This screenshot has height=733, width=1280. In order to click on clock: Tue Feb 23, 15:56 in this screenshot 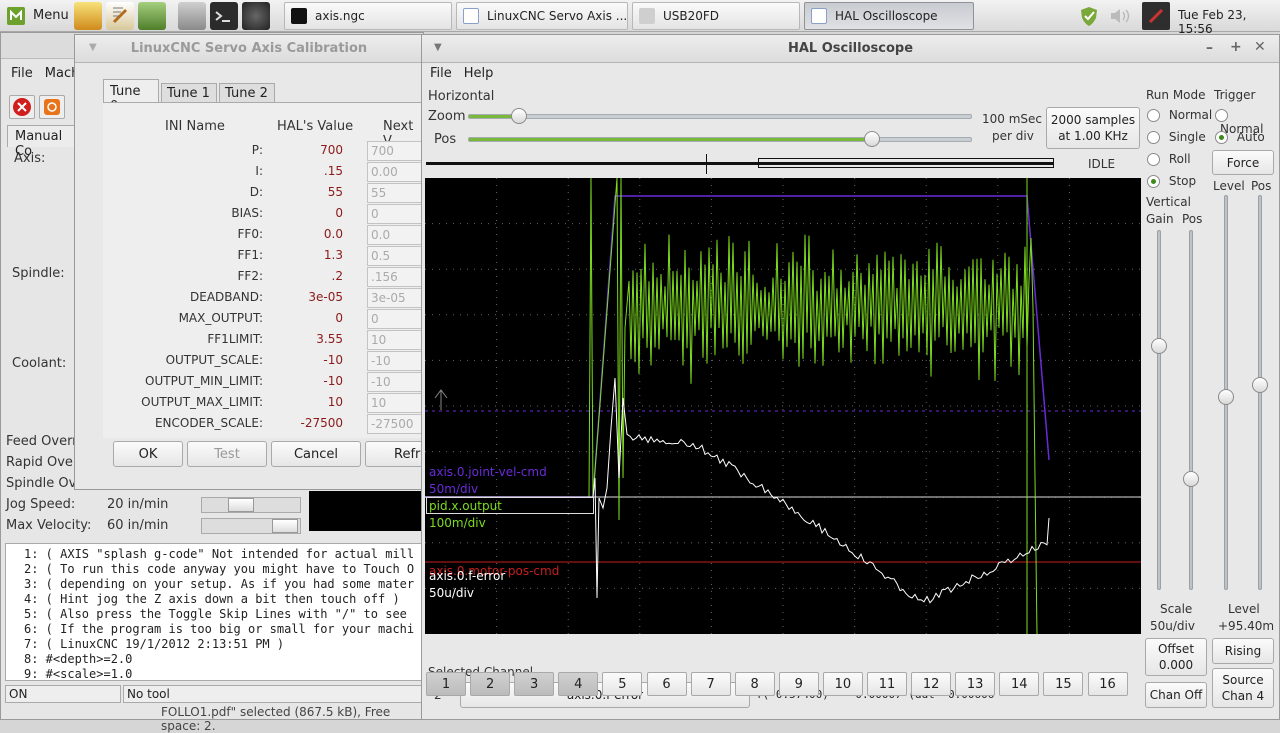, I will do `click(1229, 22)`.